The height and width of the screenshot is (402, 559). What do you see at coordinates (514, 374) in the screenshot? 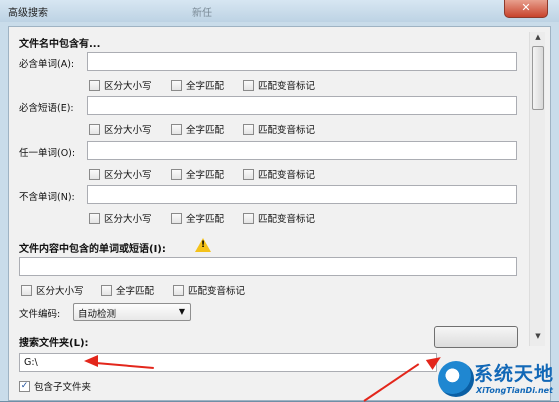
I see `watermark-title: 系统天地` at bounding box center [514, 374].